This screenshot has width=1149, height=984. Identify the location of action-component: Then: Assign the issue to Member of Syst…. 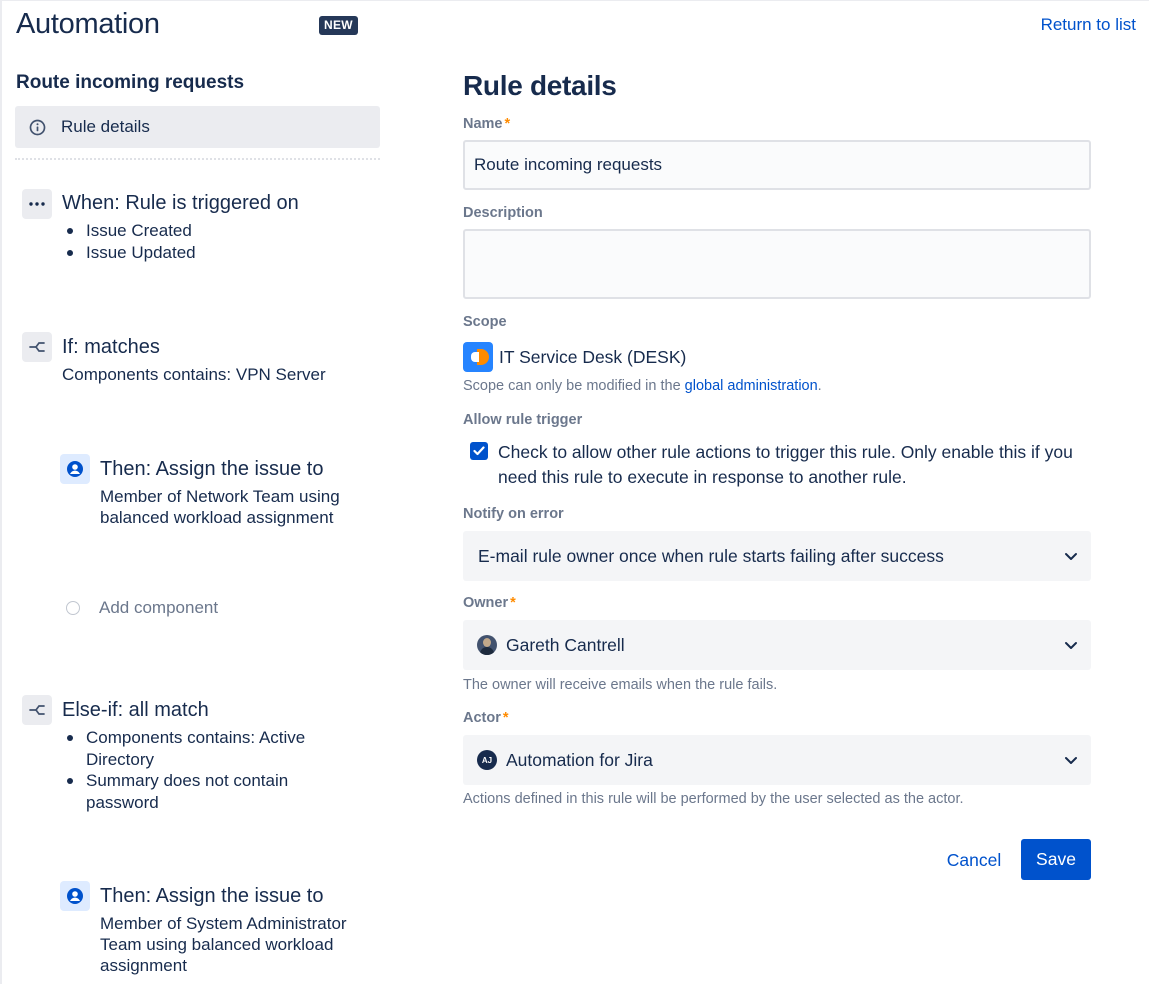
(220, 931).